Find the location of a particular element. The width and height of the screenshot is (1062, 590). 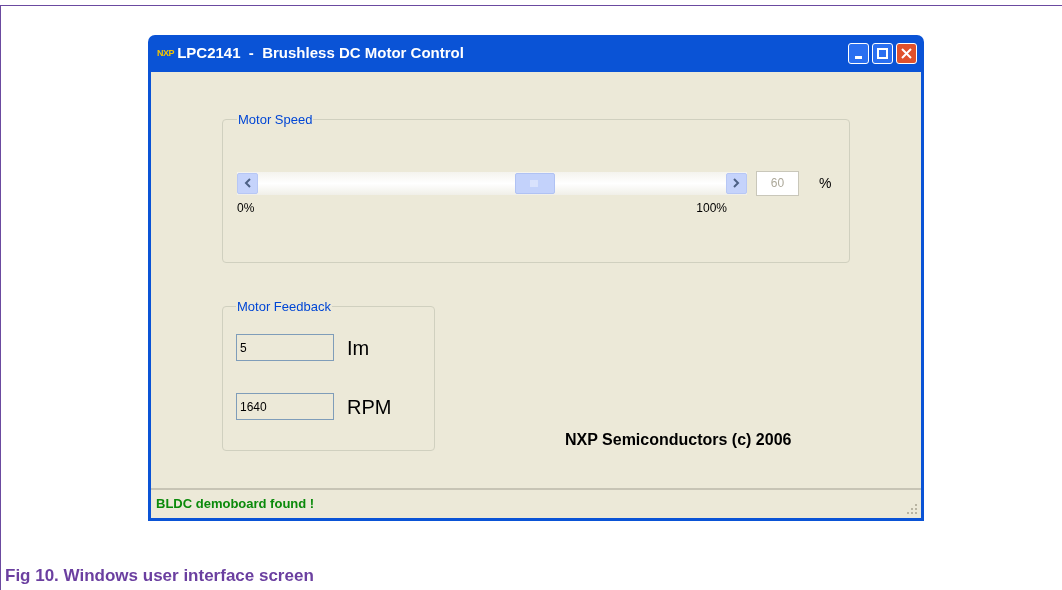

speed-slider is located at coordinates (492, 183).